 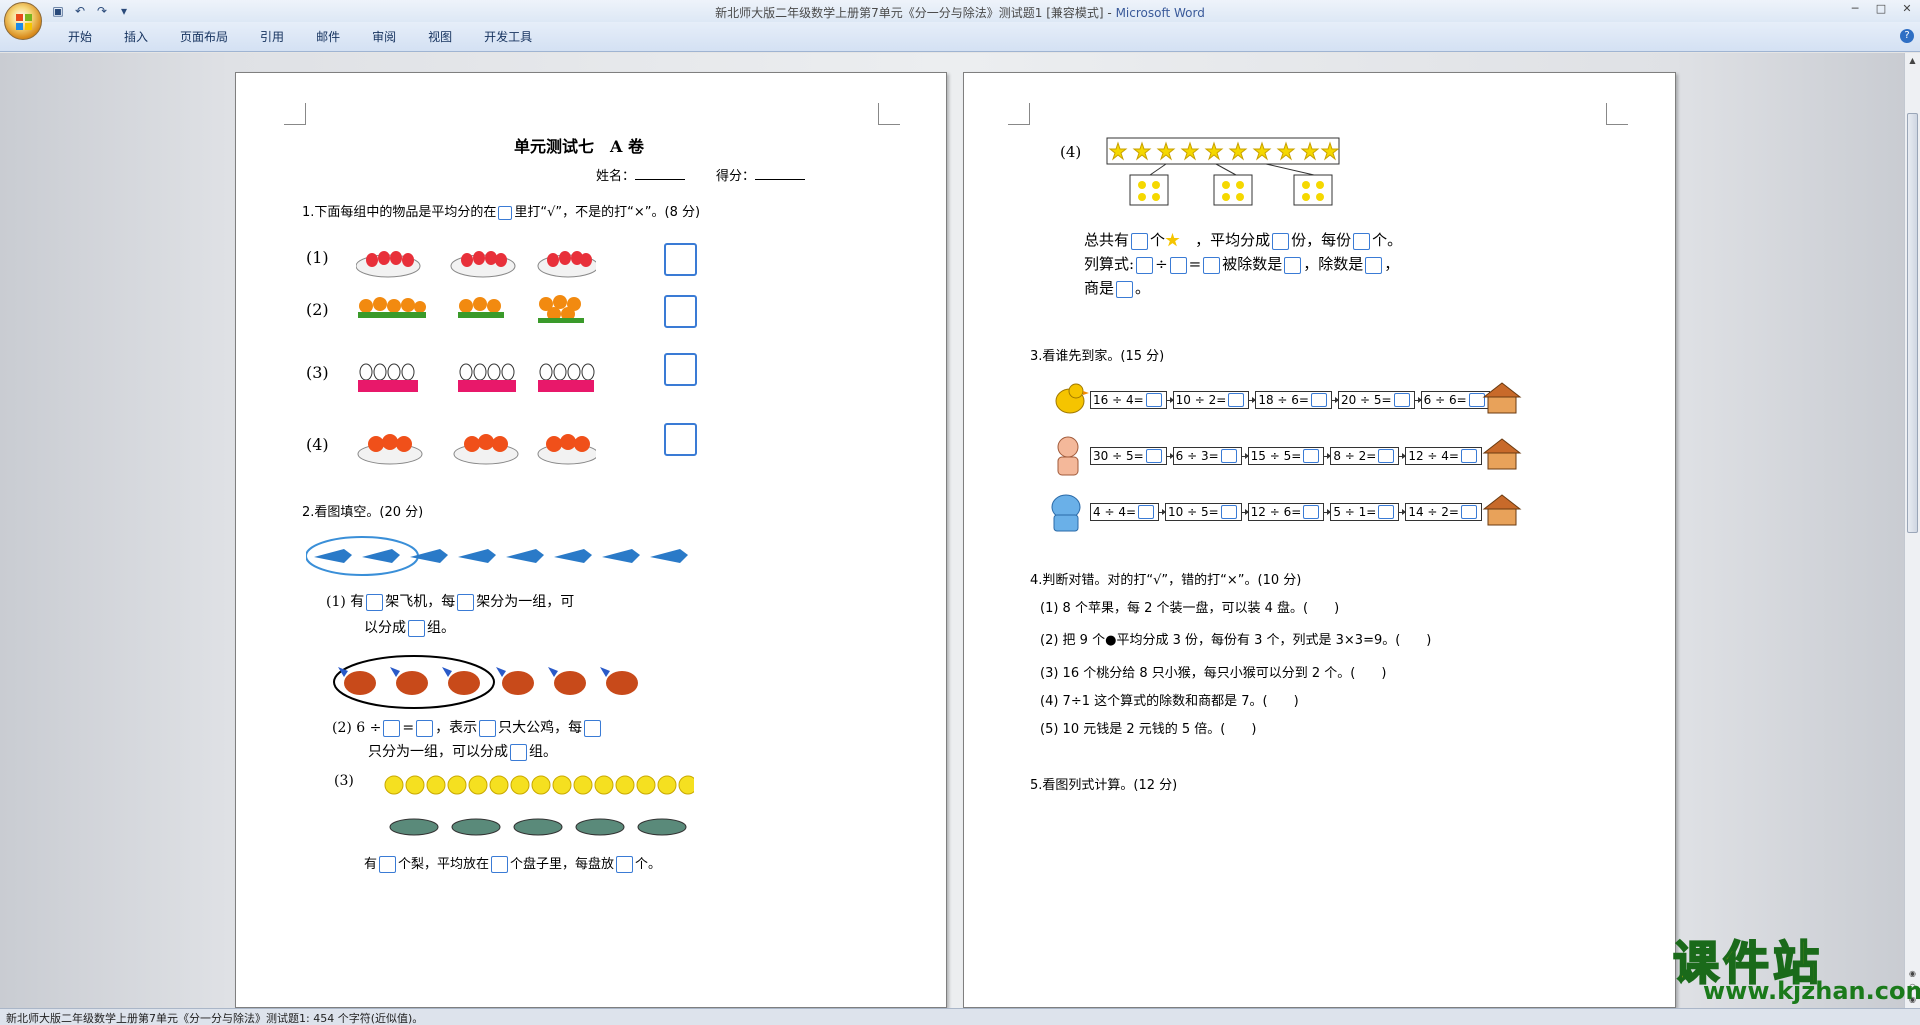 I want to click on tab-page-layout: 页面布局, so click(x=204, y=37).